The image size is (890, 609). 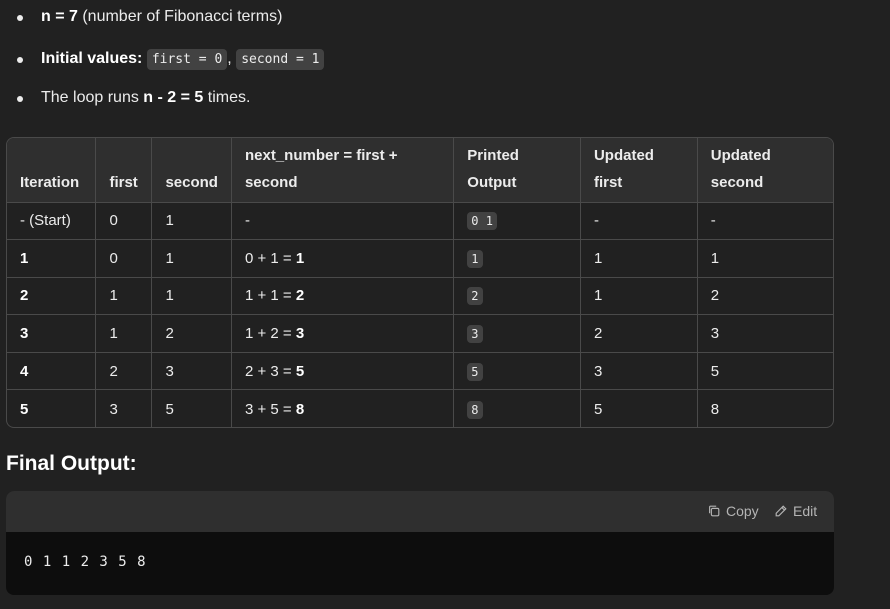 I want to click on cell-first: 2, so click(x=124, y=371).